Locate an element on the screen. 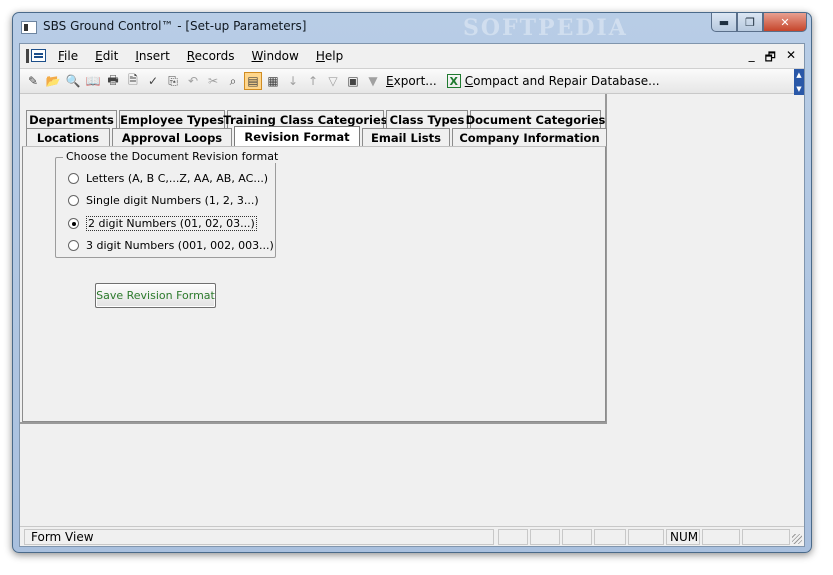  radio-single-digit: Single digit Numbers (1, 2, 3...) is located at coordinates (163, 200).